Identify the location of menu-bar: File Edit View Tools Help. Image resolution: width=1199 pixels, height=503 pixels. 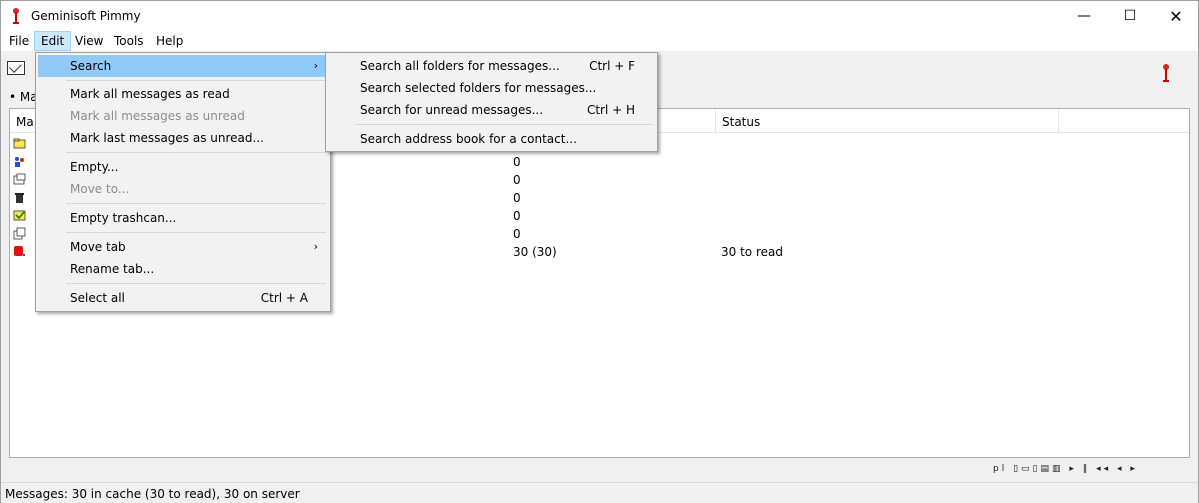
(599, 41).